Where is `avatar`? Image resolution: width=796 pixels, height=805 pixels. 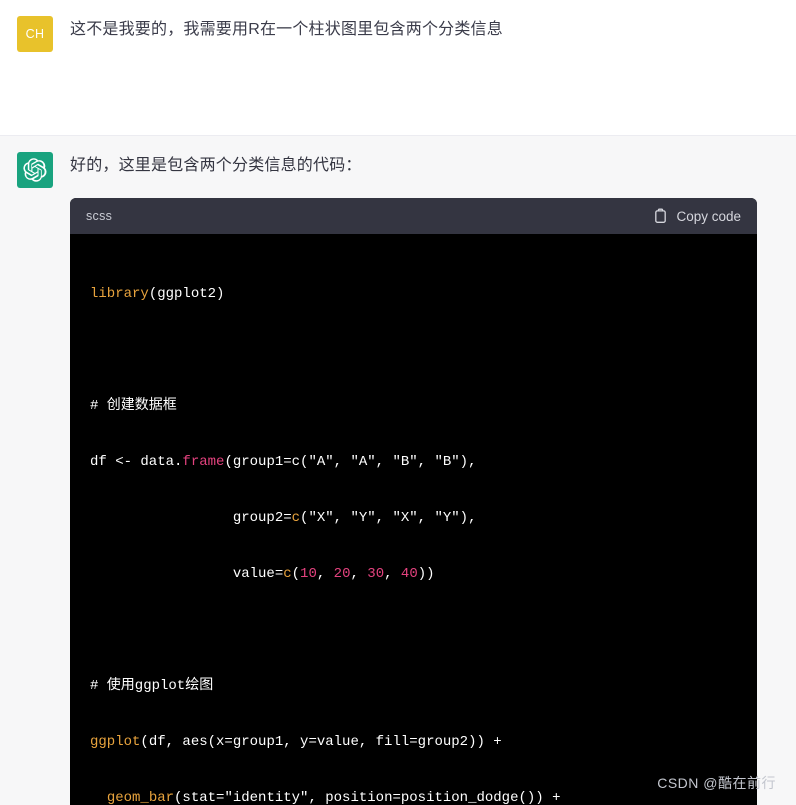
avatar is located at coordinates (35, 170).